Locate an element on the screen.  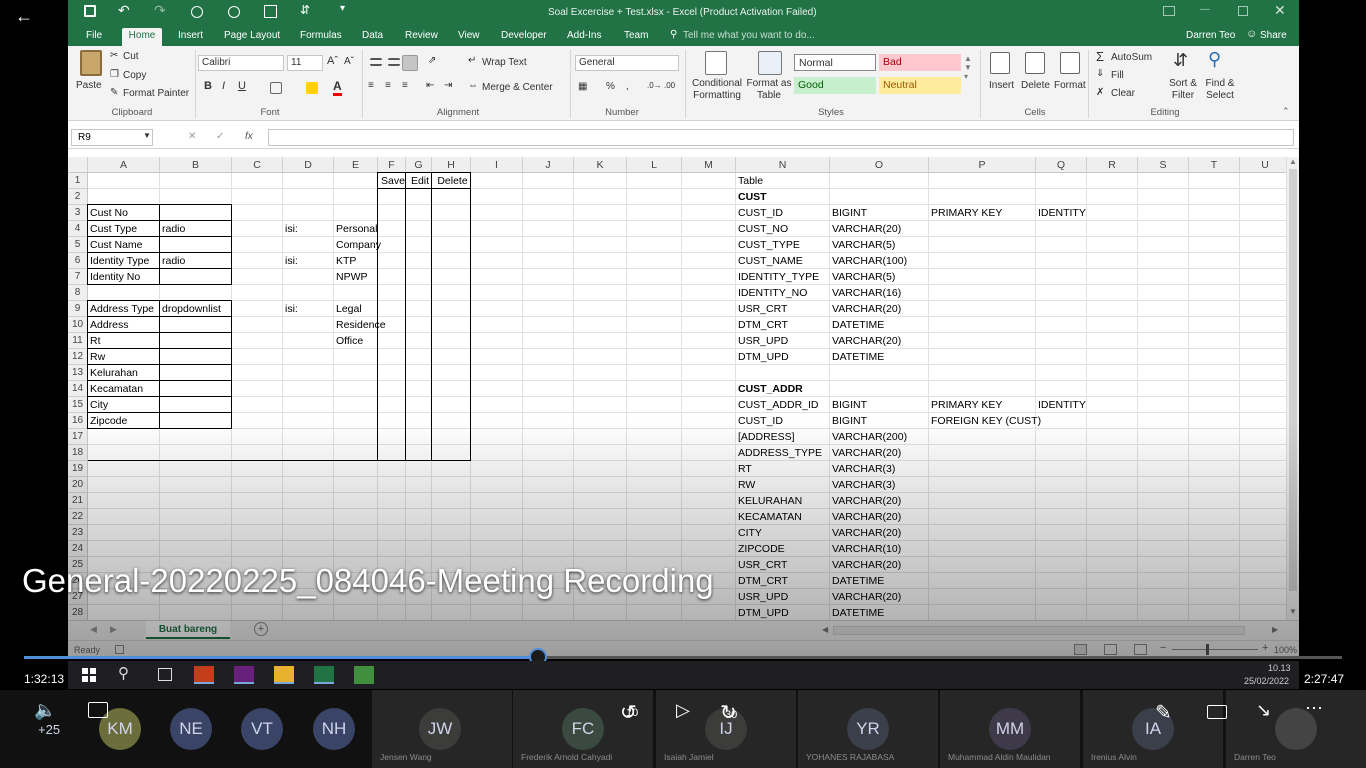
row-header: 8 is located at coordinates (78, 293).